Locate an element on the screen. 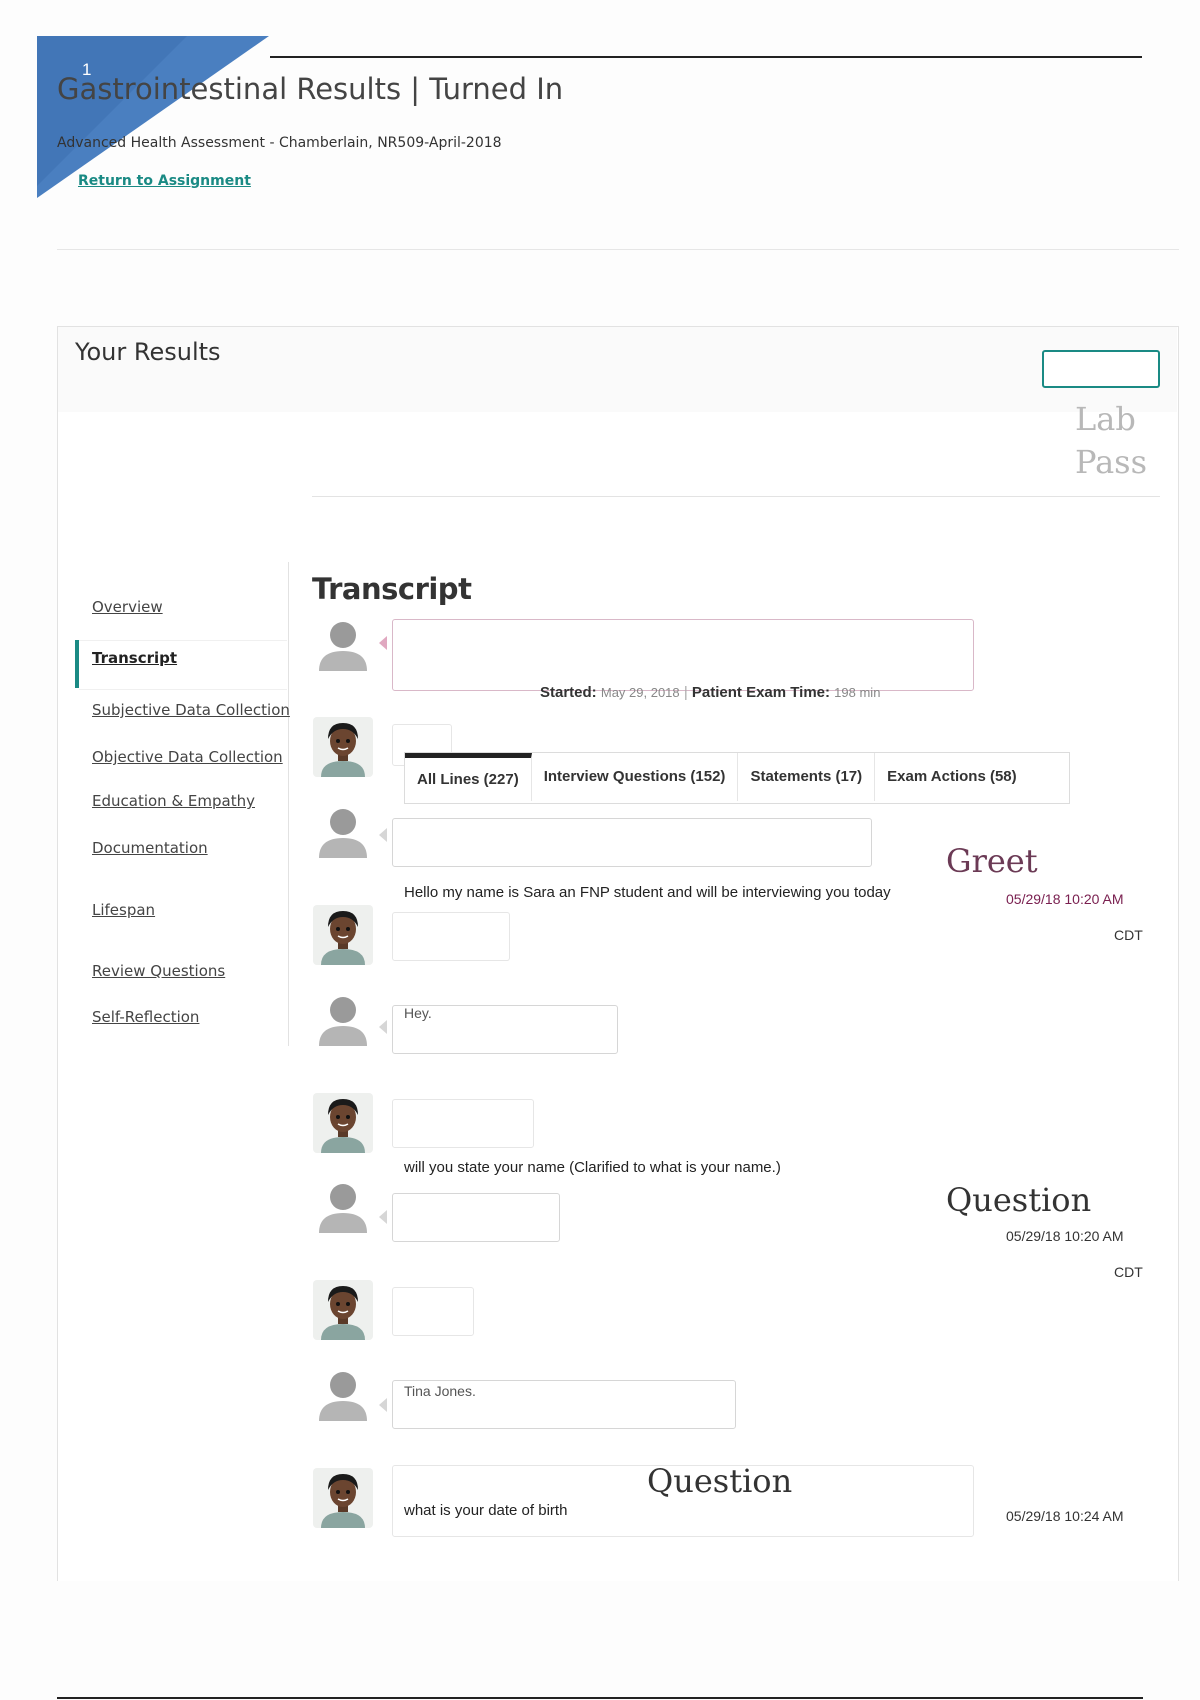 The width and height of the screenshot is (1200, 1700). bottom-rule is located at coordinates (600, 1698).